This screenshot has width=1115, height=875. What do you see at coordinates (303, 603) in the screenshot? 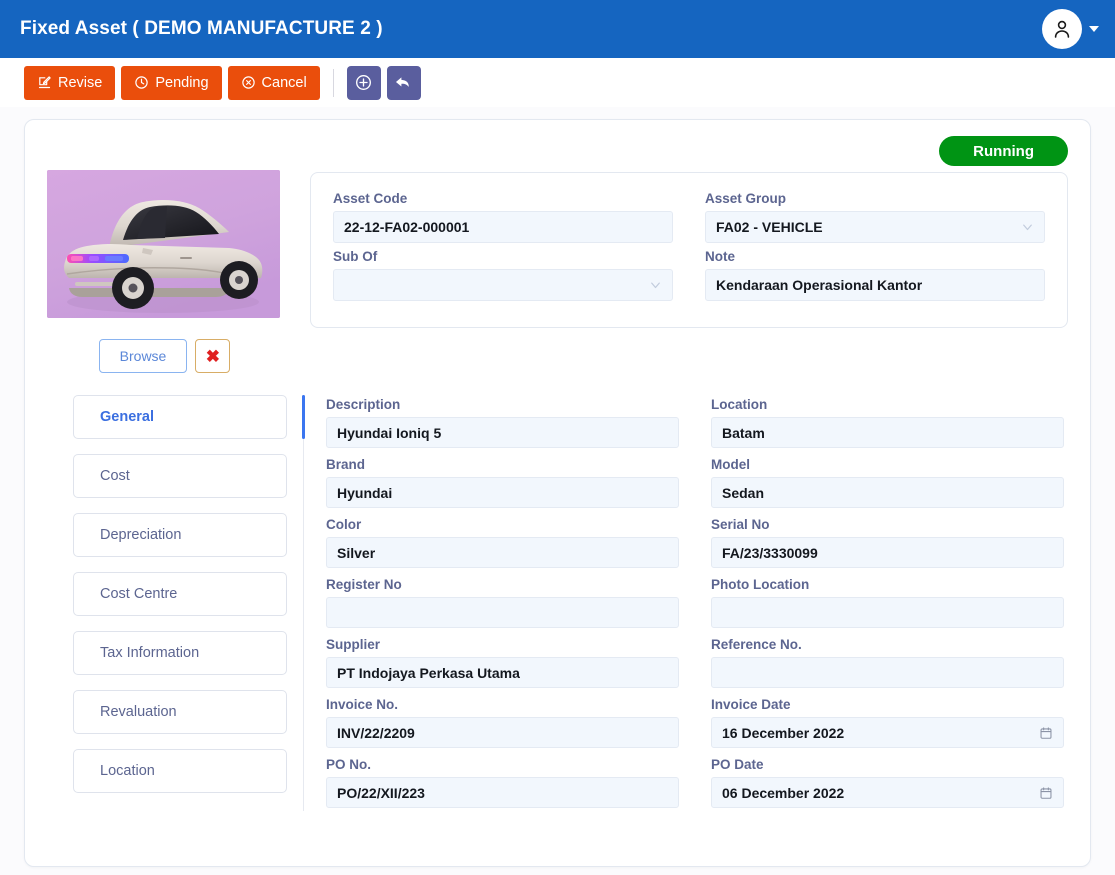
I see `tab-panel-divider` at bounding box center [303, 603].